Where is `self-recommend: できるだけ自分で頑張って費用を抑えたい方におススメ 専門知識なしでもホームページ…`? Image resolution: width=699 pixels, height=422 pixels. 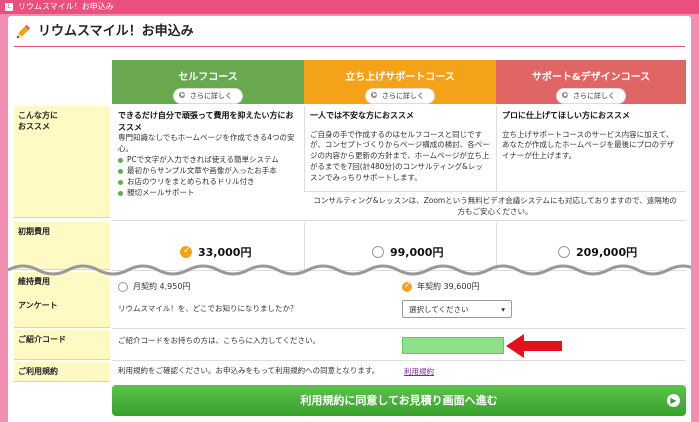
self-recommend: できるだけ自分で頑張って費用を抑えたい方におススメ 専門知識なしでもホームページ… is located at coordinates (208, 156).